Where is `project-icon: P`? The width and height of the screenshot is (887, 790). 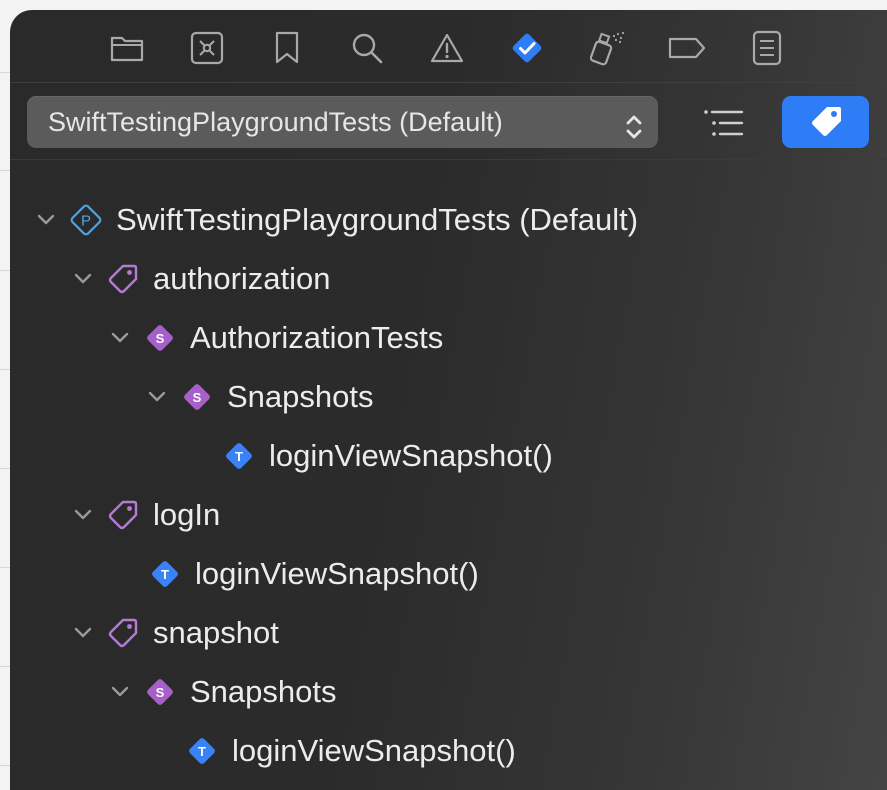 project-icon: P is located at coordinates (86, 220).